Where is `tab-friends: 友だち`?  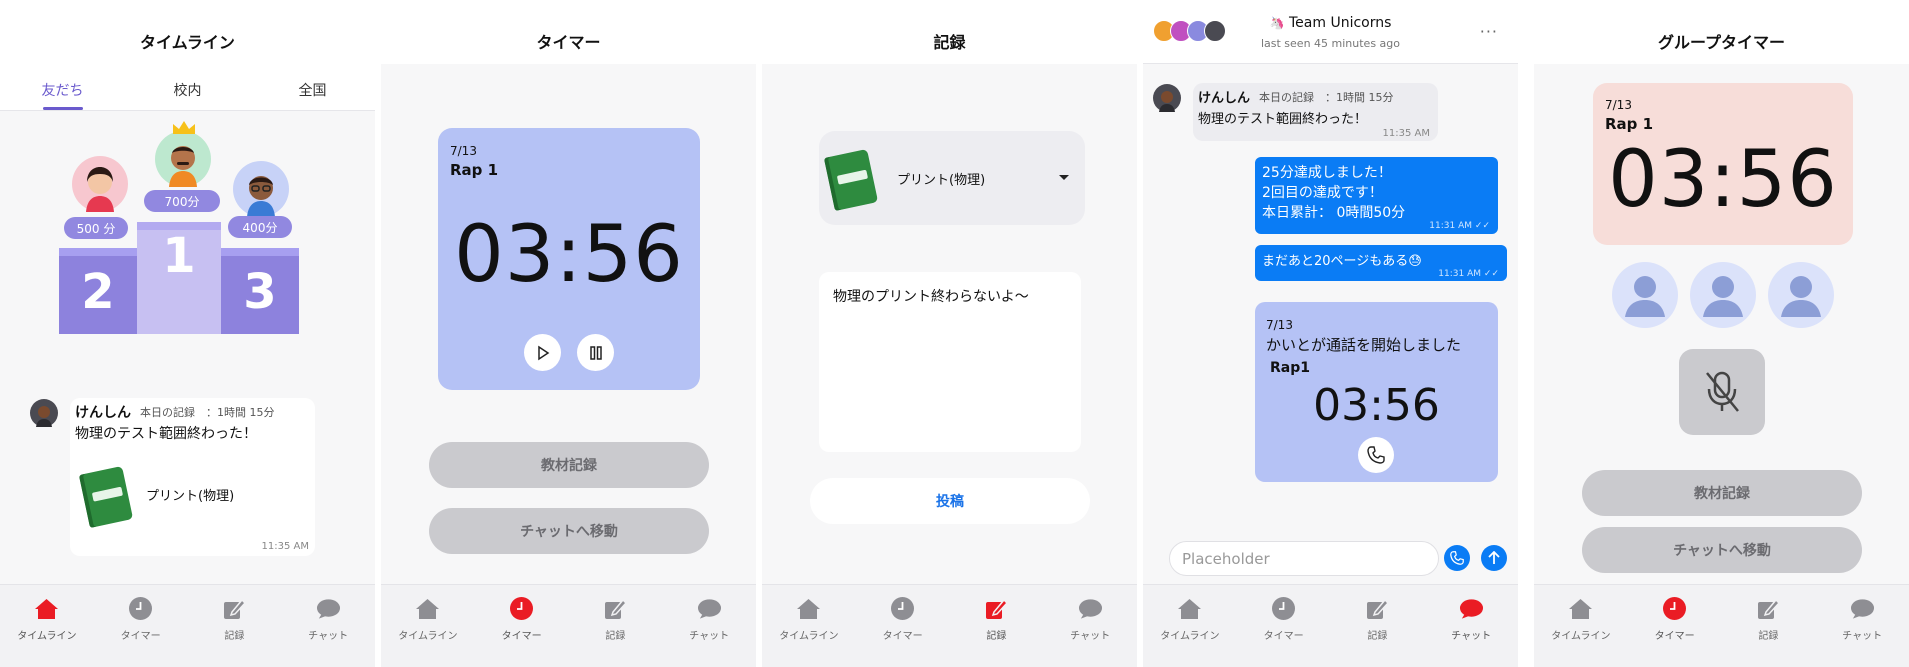
tab-friends: 友だち is located at coordinates (62, 87).